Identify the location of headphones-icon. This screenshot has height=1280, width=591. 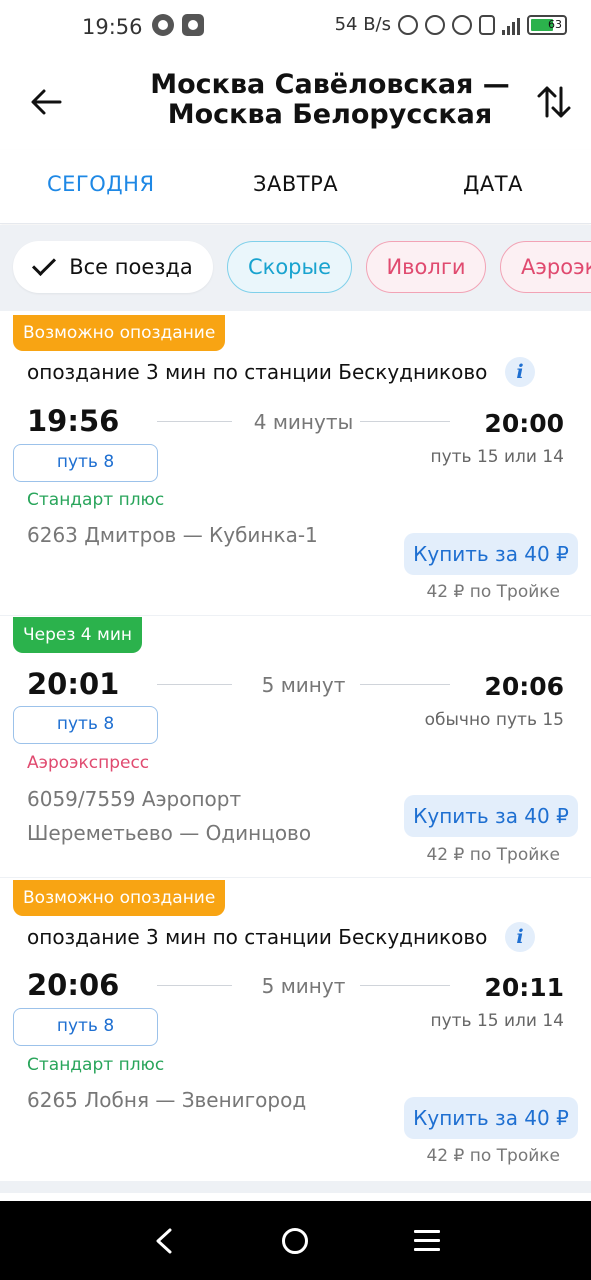
(435, 24).